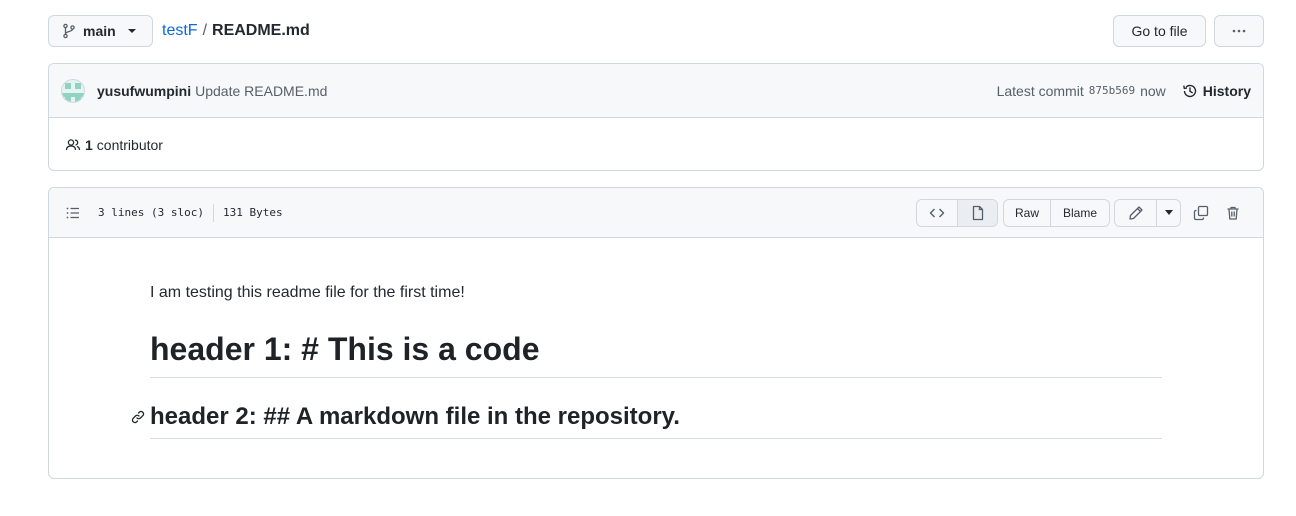 The width and height of the screenshot is (1296, 516). I want to click on file-lines: 3 lines (3 sloc), so click(151, 212).